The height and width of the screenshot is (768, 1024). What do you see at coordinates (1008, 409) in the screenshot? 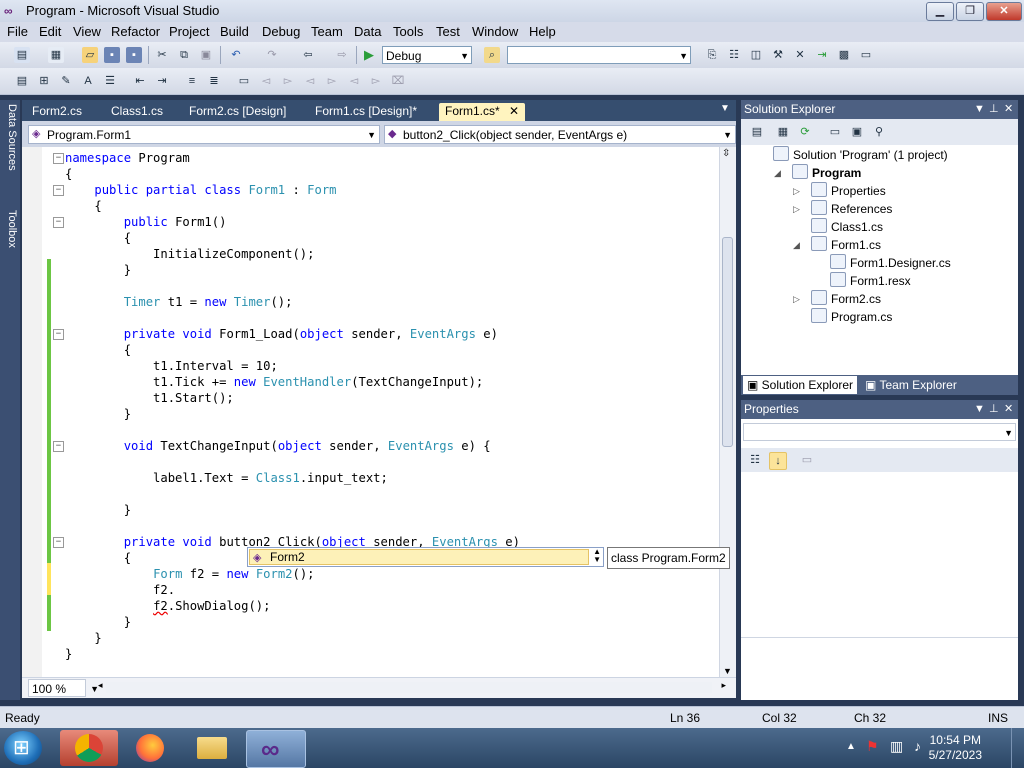
I see `close-panel-icon: ✕` at bounding box center [1008, 409].